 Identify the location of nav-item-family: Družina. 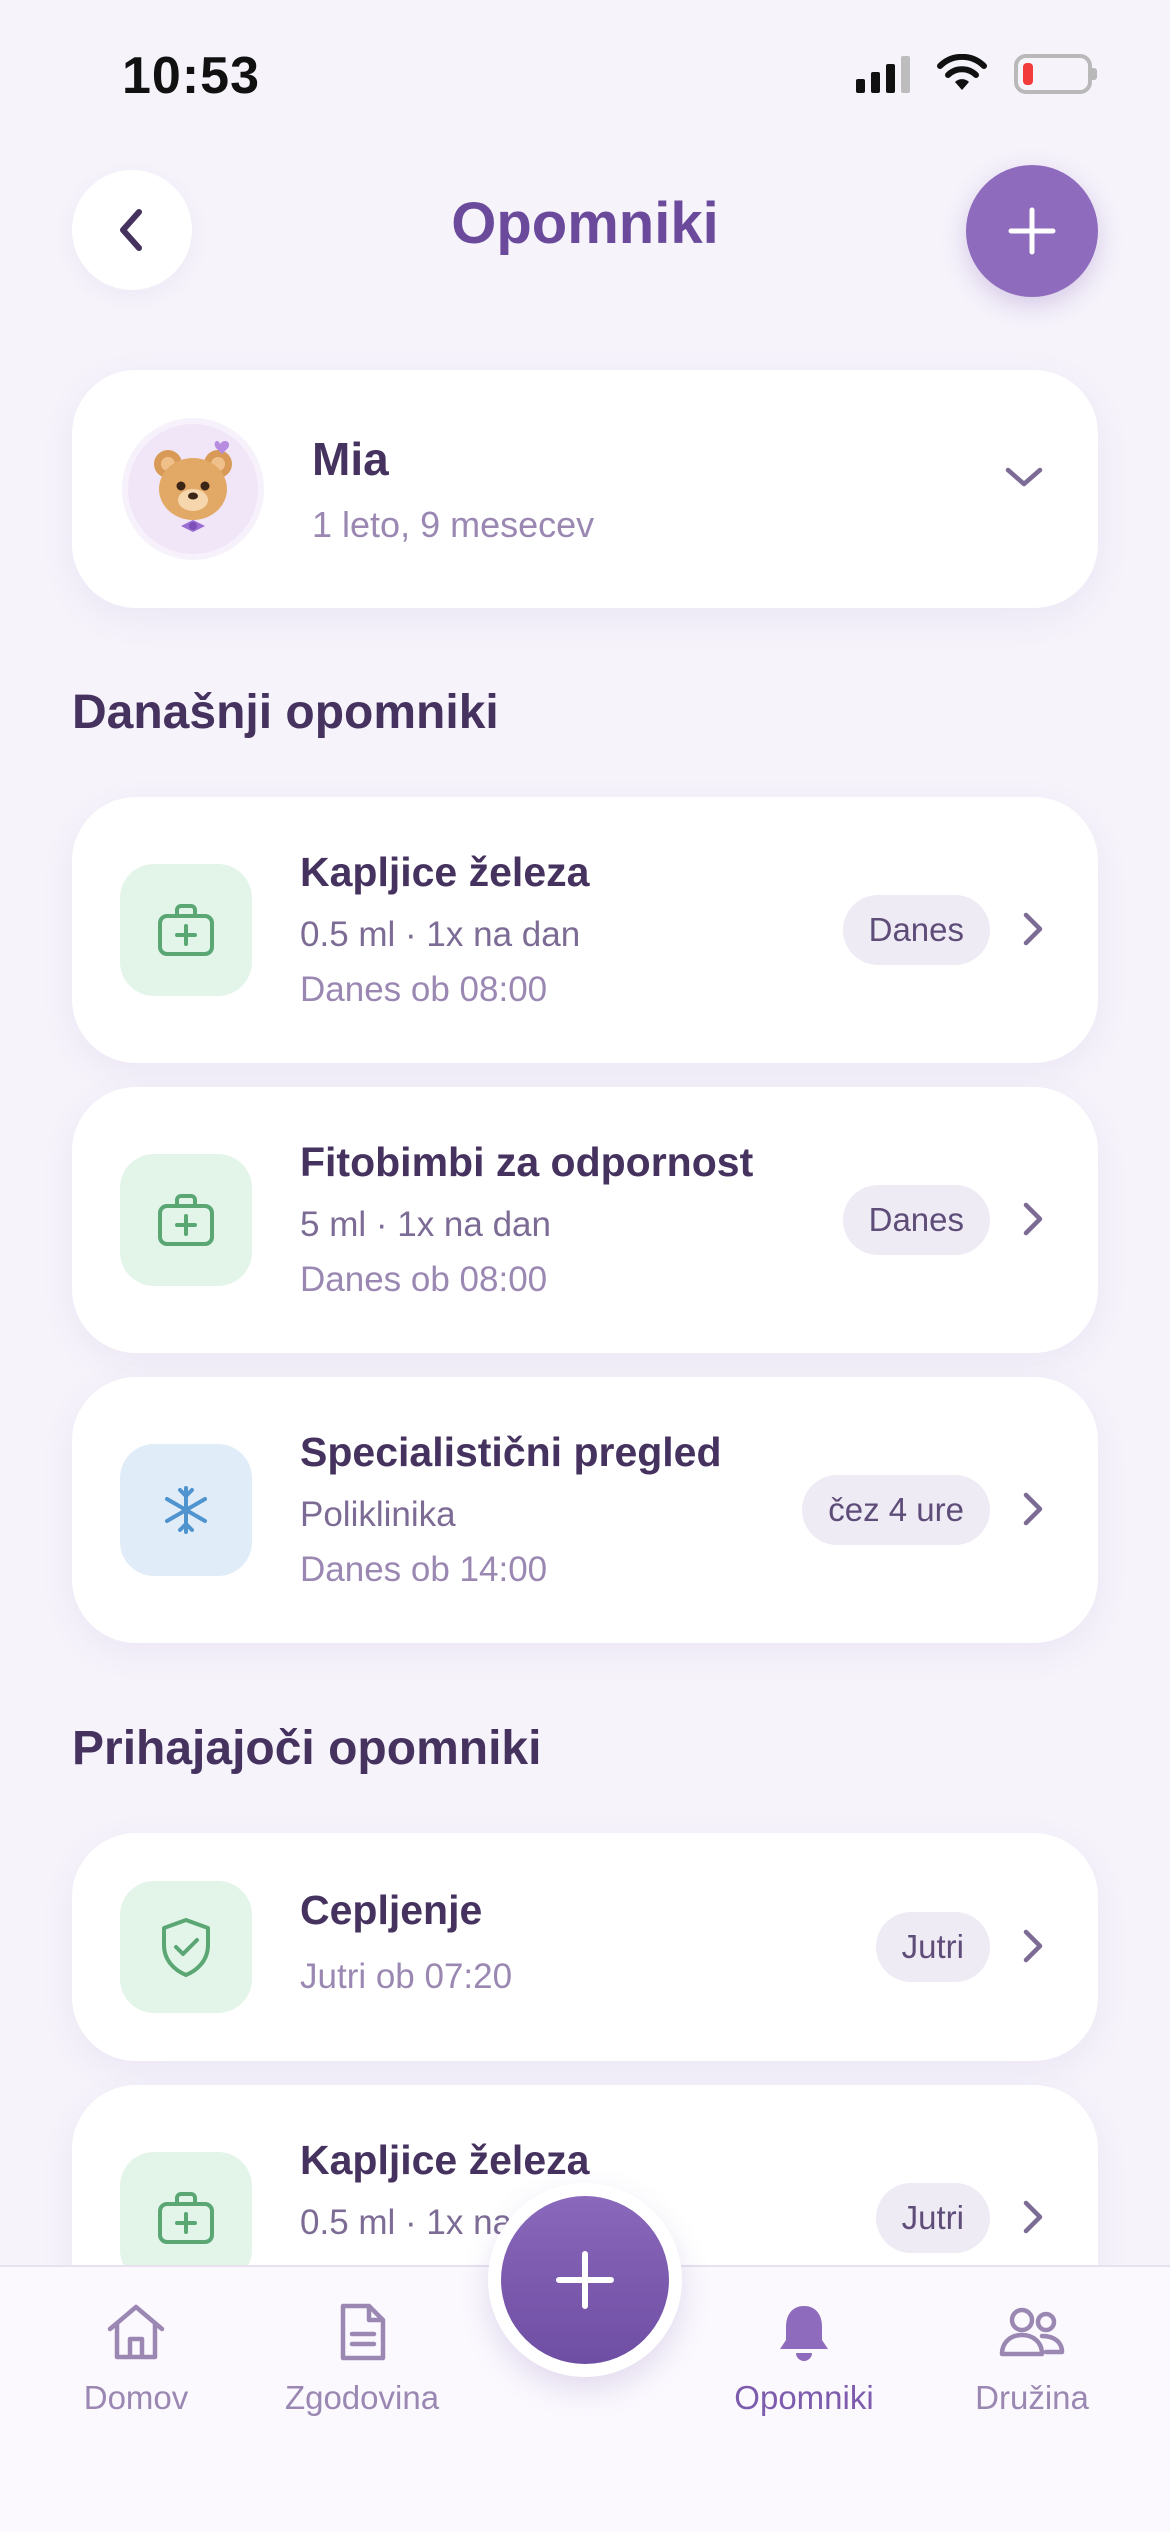
(1032, 2357).